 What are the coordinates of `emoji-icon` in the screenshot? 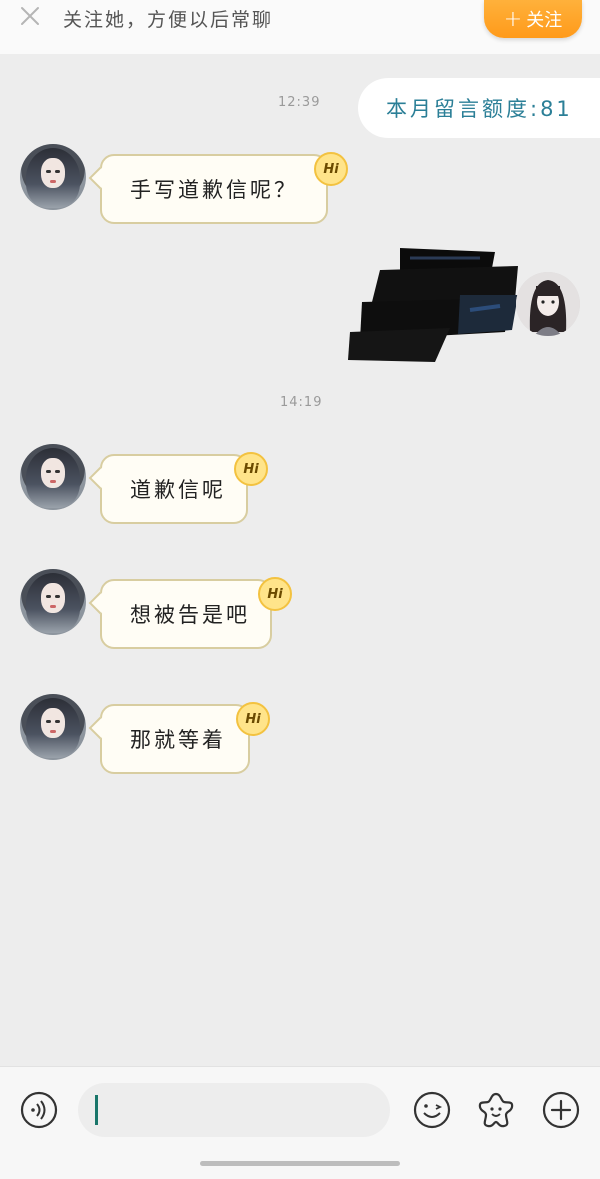 It's located at (432, 1110).